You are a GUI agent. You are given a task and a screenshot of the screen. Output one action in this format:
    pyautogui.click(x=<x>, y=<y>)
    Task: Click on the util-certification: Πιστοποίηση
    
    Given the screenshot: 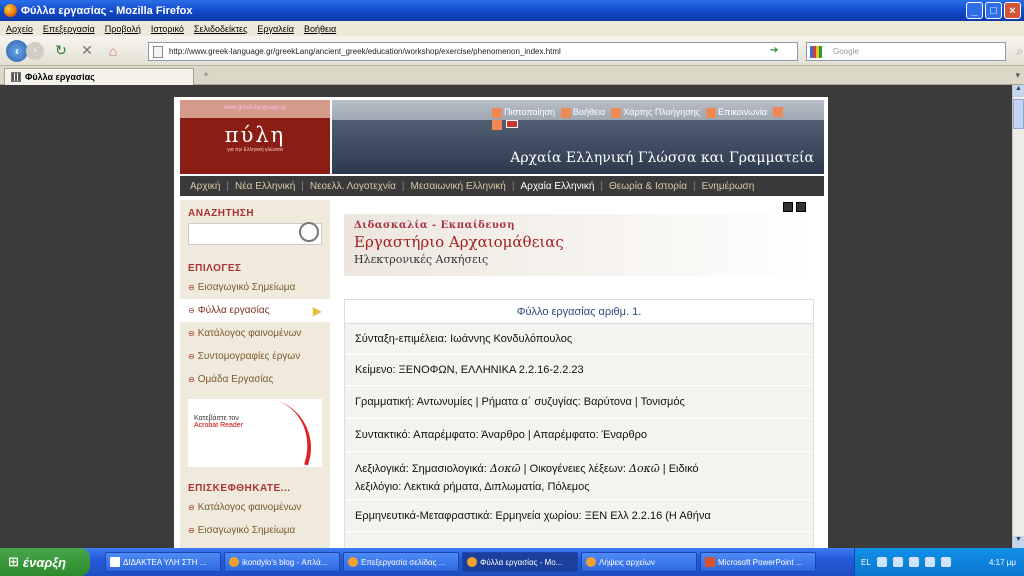 What is the action you would take?
    pyautogui.click(x=523, y=112)
    